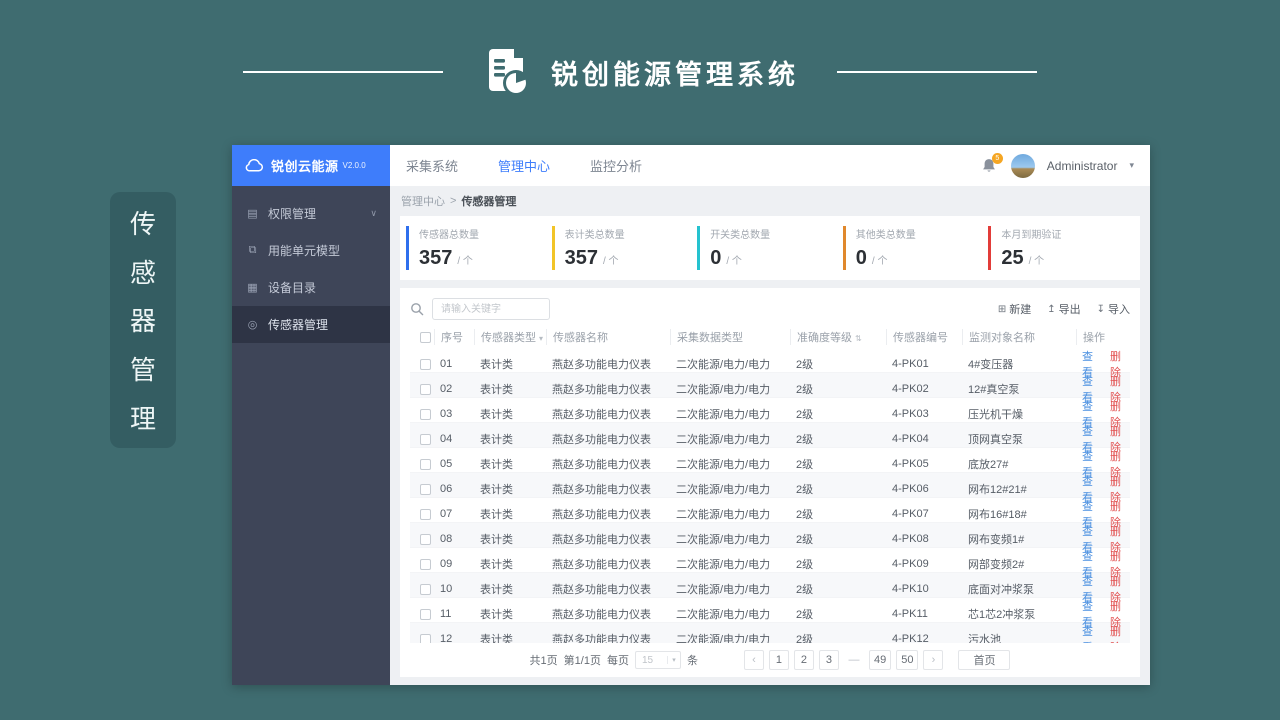  I want to click on column-header-label: 序号, so click(452, 338).